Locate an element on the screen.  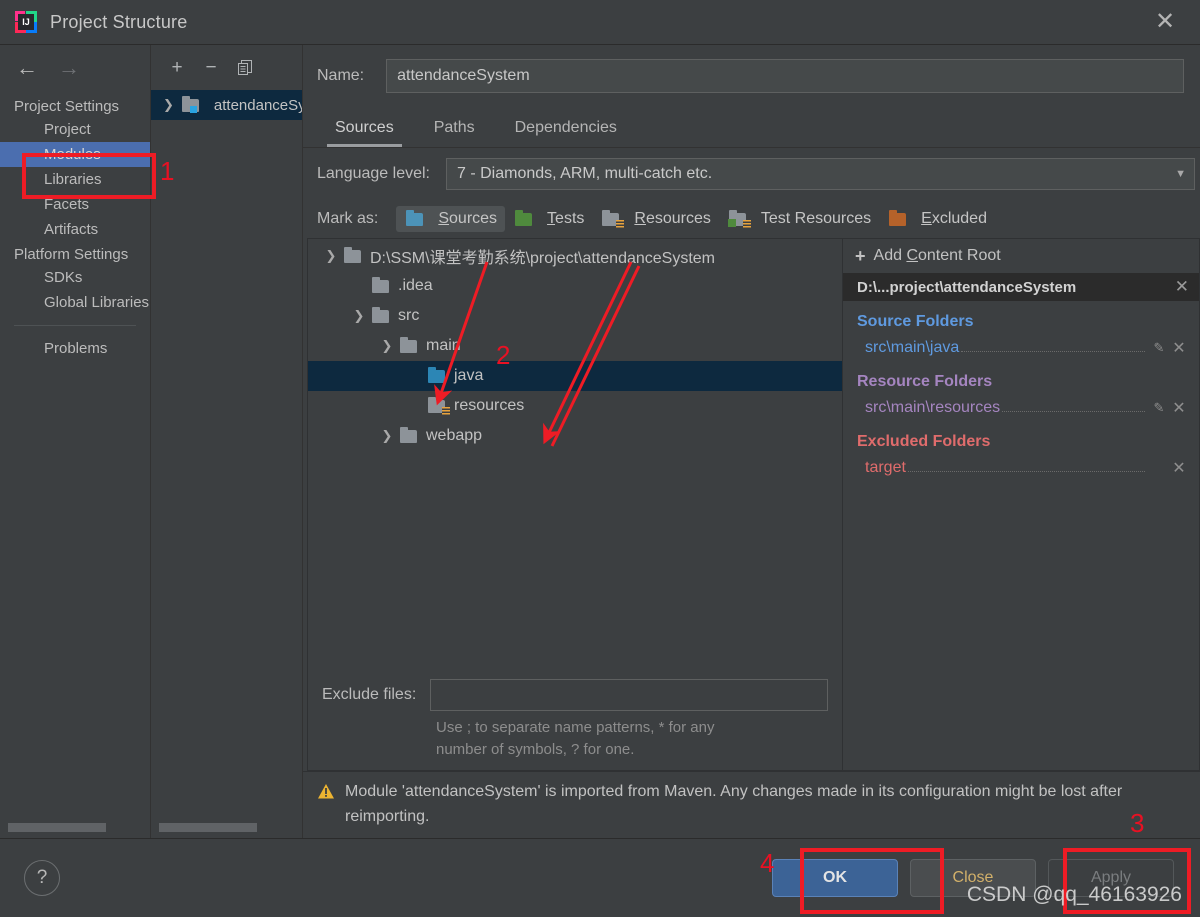
sidebar-item-libraries: Libraries is located at coordinates (75, 179).